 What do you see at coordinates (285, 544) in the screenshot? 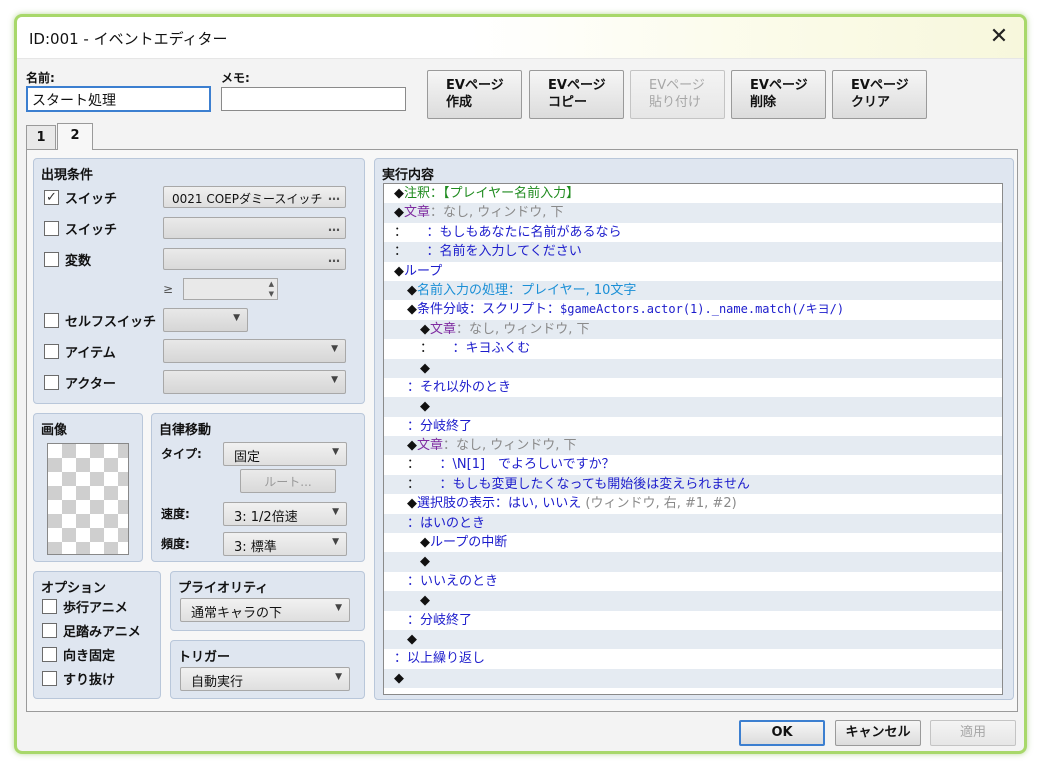
I see `frequency-combo: 3: 標準 ▼` at bounding box center [285, 544].